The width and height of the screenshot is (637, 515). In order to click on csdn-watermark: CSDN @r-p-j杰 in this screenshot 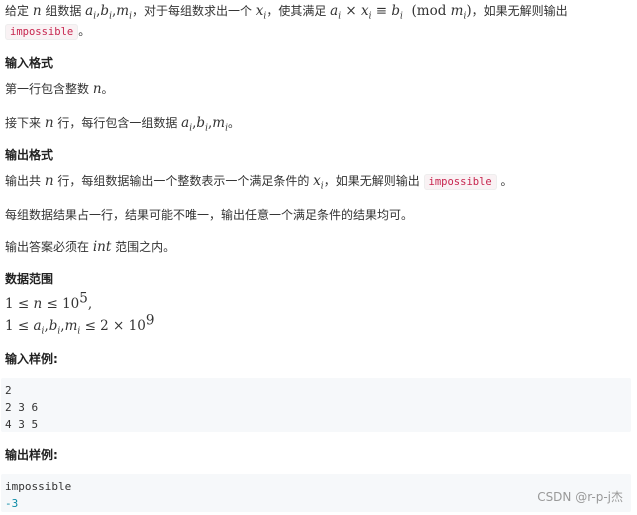, I will do `click(580, 497)`.